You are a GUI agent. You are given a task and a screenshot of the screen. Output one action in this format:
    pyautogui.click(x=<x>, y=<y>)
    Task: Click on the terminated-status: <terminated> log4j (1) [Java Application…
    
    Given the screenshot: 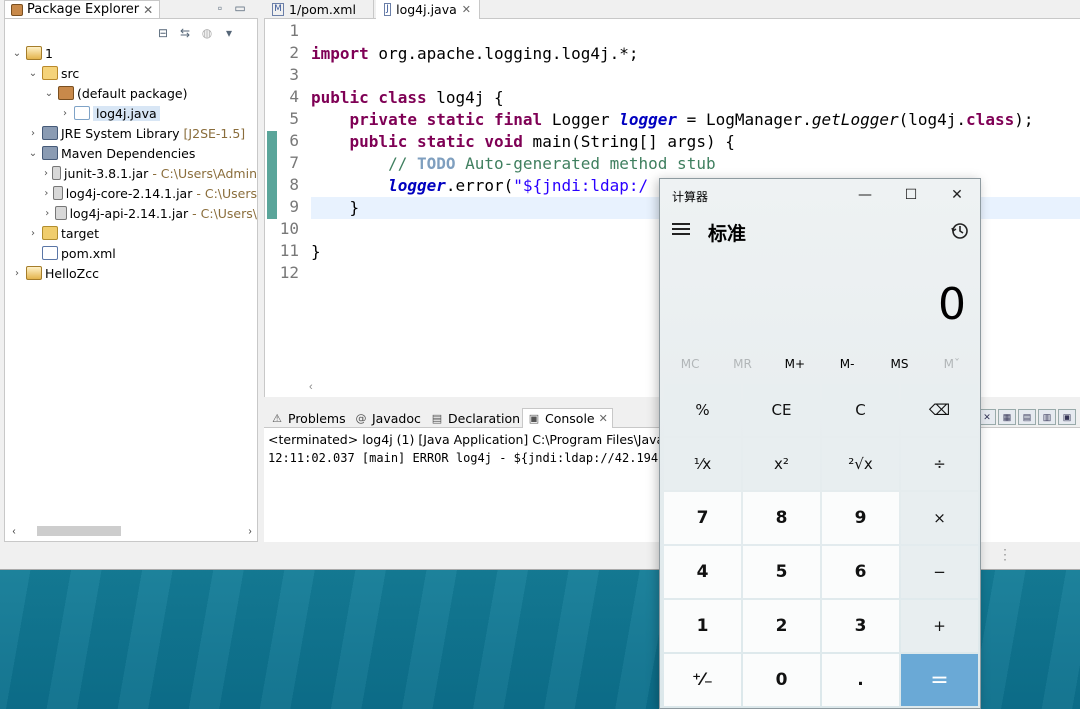 What is the action you would take?
    pyautogui.click(x=478, y=439)
    